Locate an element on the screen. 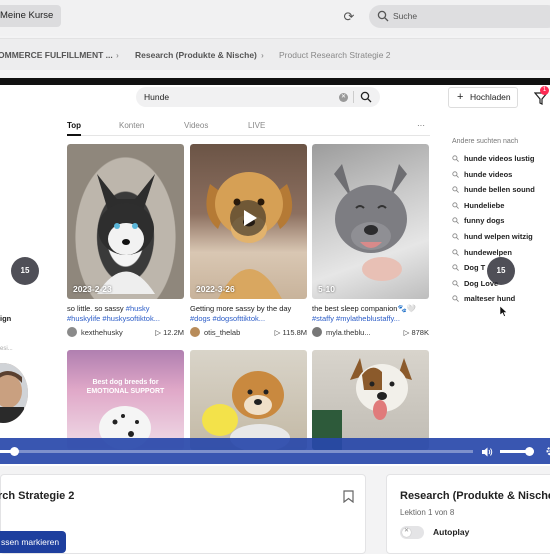 This screenshot has height=554, width=550. volume-icon is located at coordinates (487, 452).